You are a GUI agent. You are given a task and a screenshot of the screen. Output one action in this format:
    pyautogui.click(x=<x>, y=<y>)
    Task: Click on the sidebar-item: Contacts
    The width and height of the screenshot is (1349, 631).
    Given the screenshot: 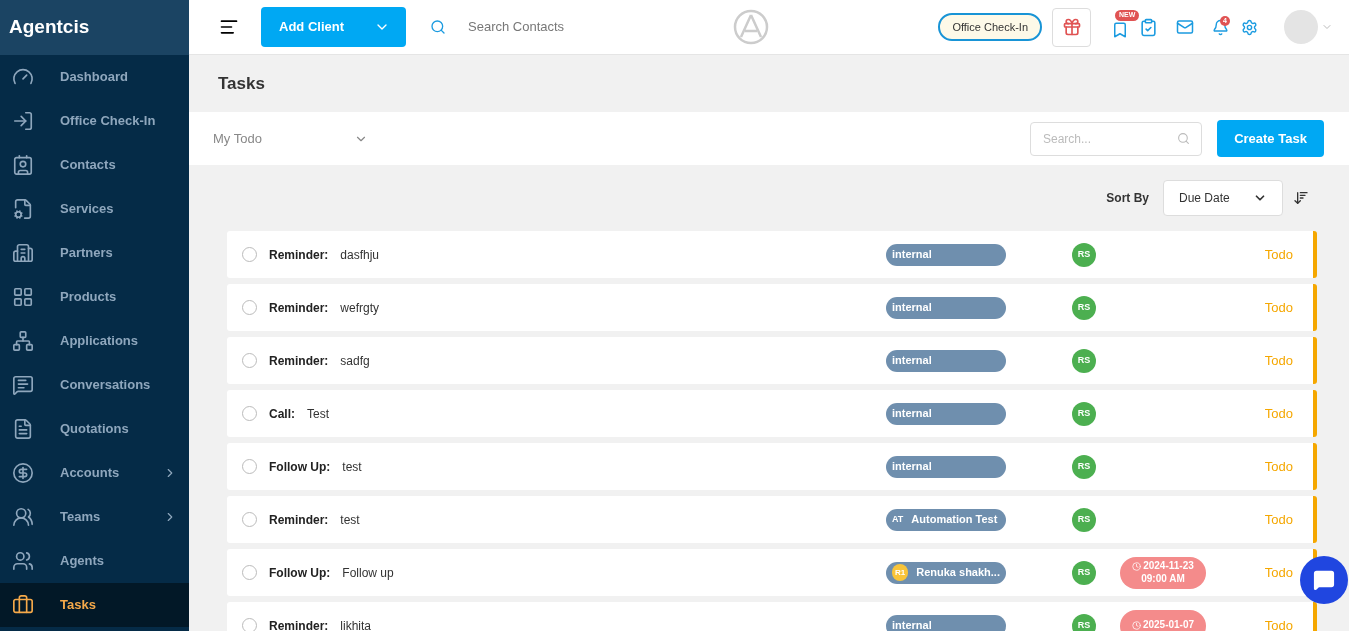 What is the action you would take?
    pyautogui.click(x=94, y=165)
    